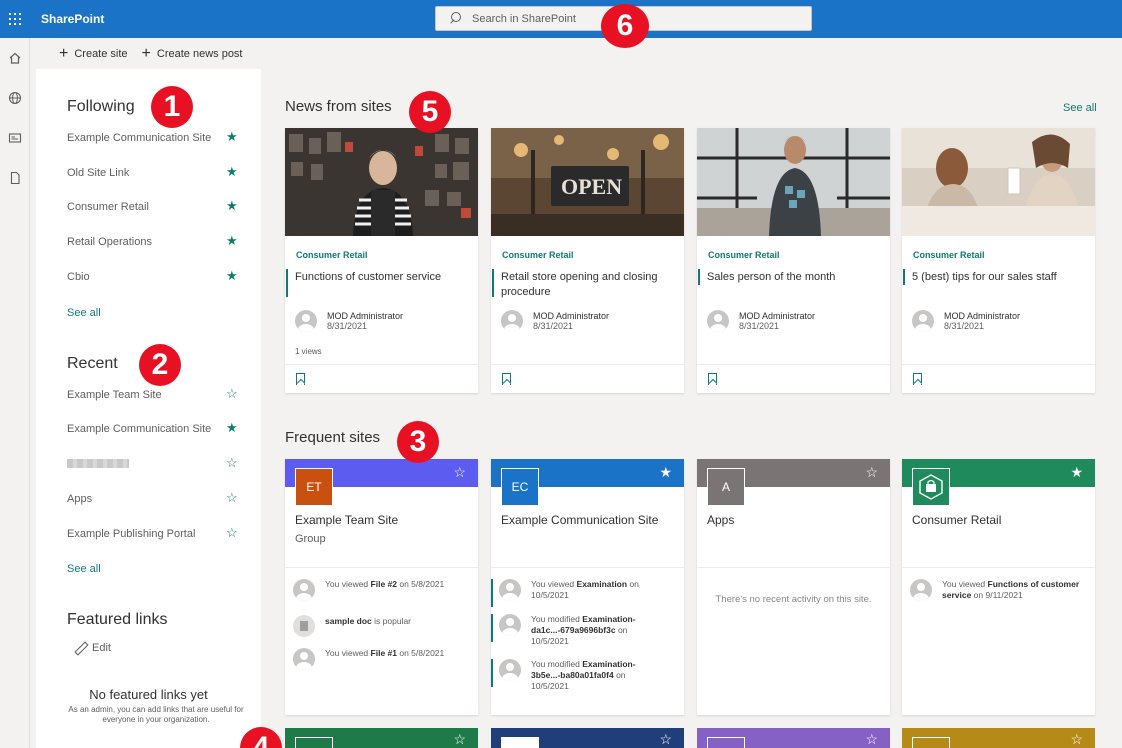 This screenshot has width=1122, height=748. Describe the element at coordinates (579, 520) in the screenshot. I see `site-name: Example Communication Site` at that location.